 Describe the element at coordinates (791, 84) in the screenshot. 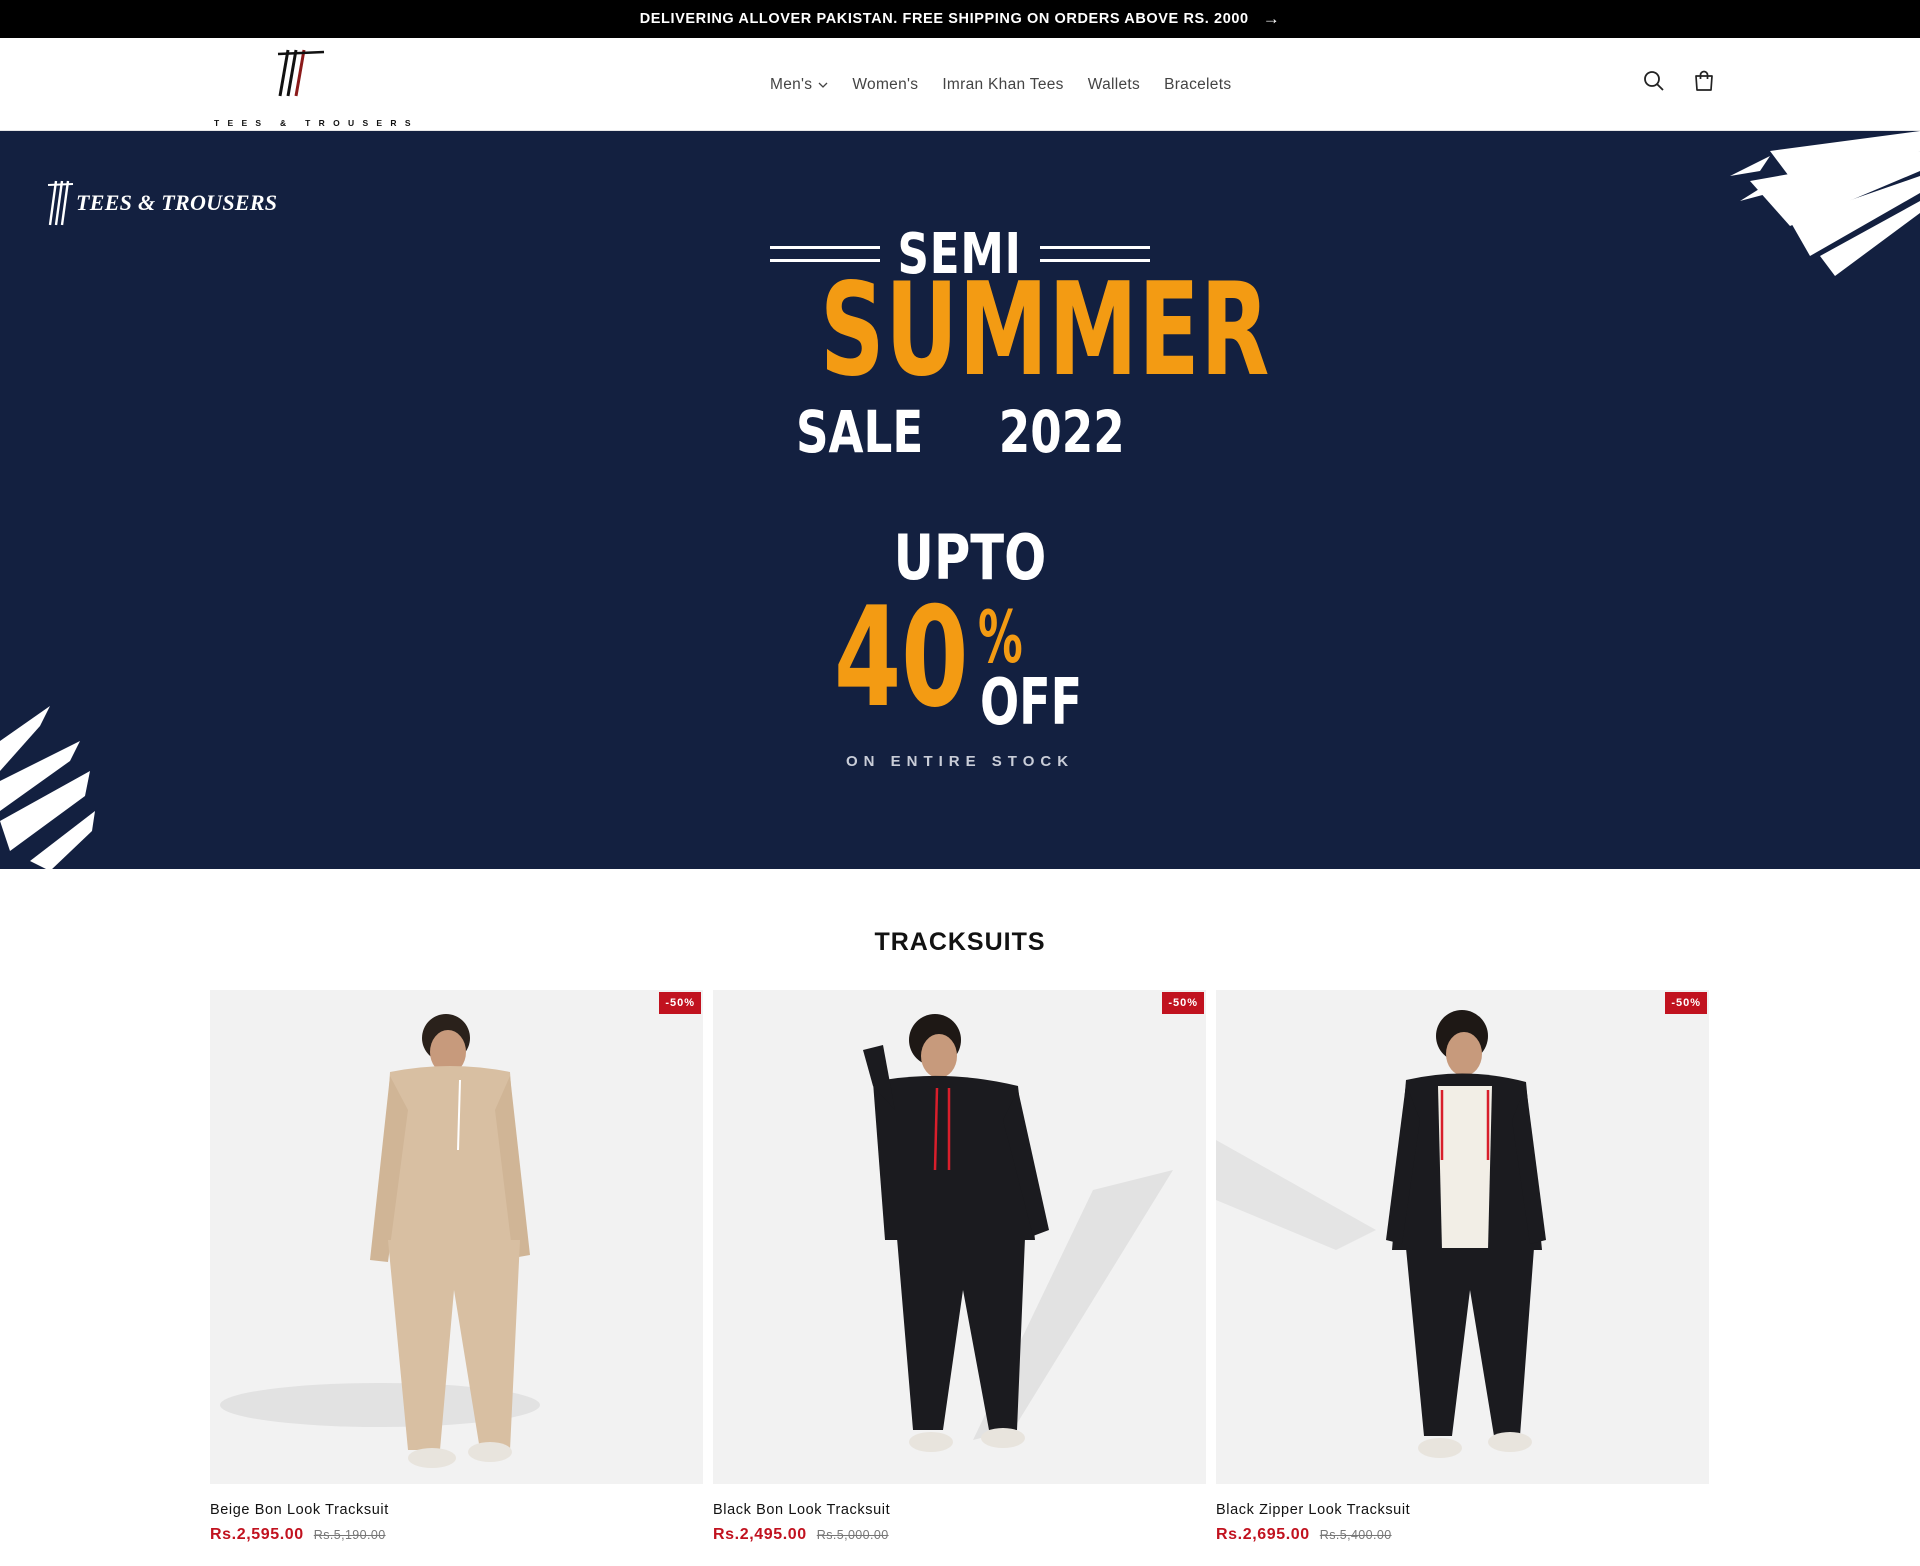

I see `nav-label: Men's` at that location.